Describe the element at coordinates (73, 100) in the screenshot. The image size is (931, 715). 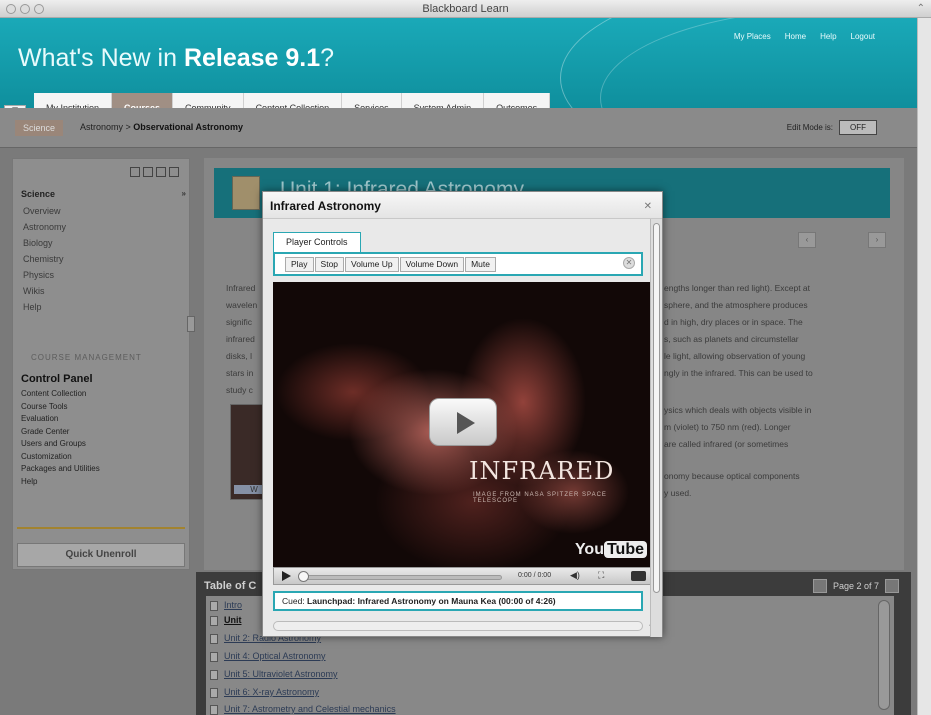
I see `tab-my-institution: My Institution` at that location.